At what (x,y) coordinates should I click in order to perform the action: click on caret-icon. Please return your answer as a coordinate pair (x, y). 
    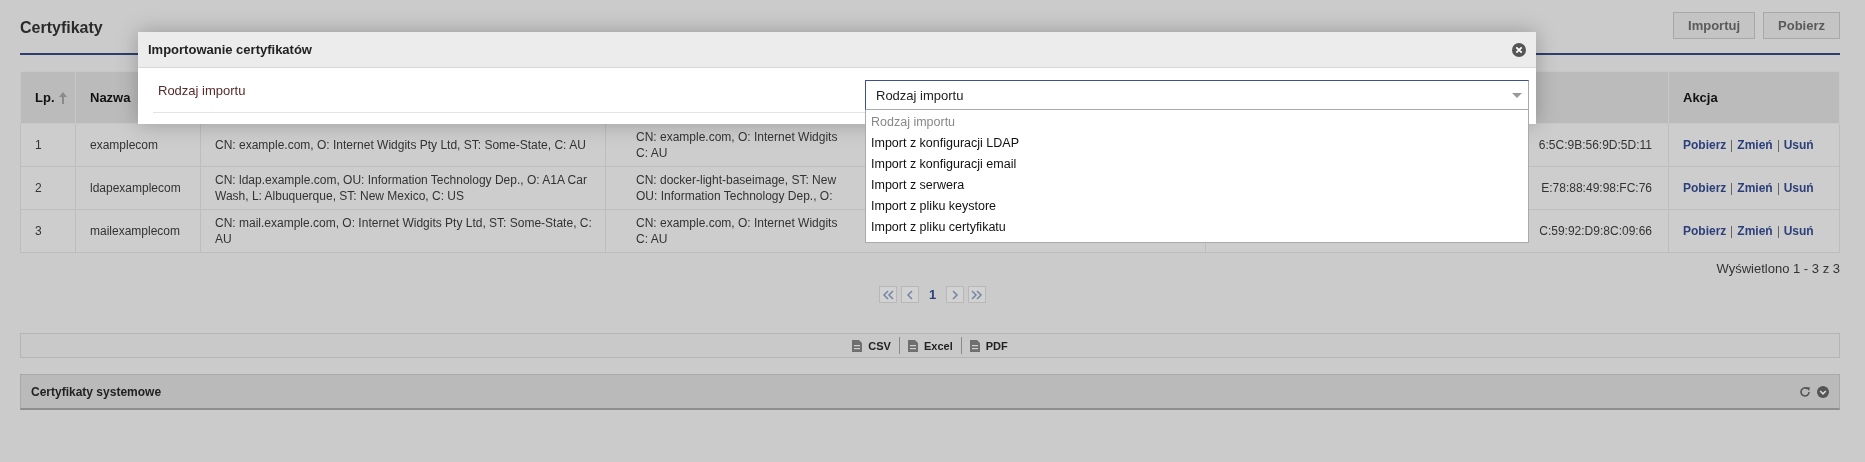
    Looking at the image, I should click on (1517, 95).